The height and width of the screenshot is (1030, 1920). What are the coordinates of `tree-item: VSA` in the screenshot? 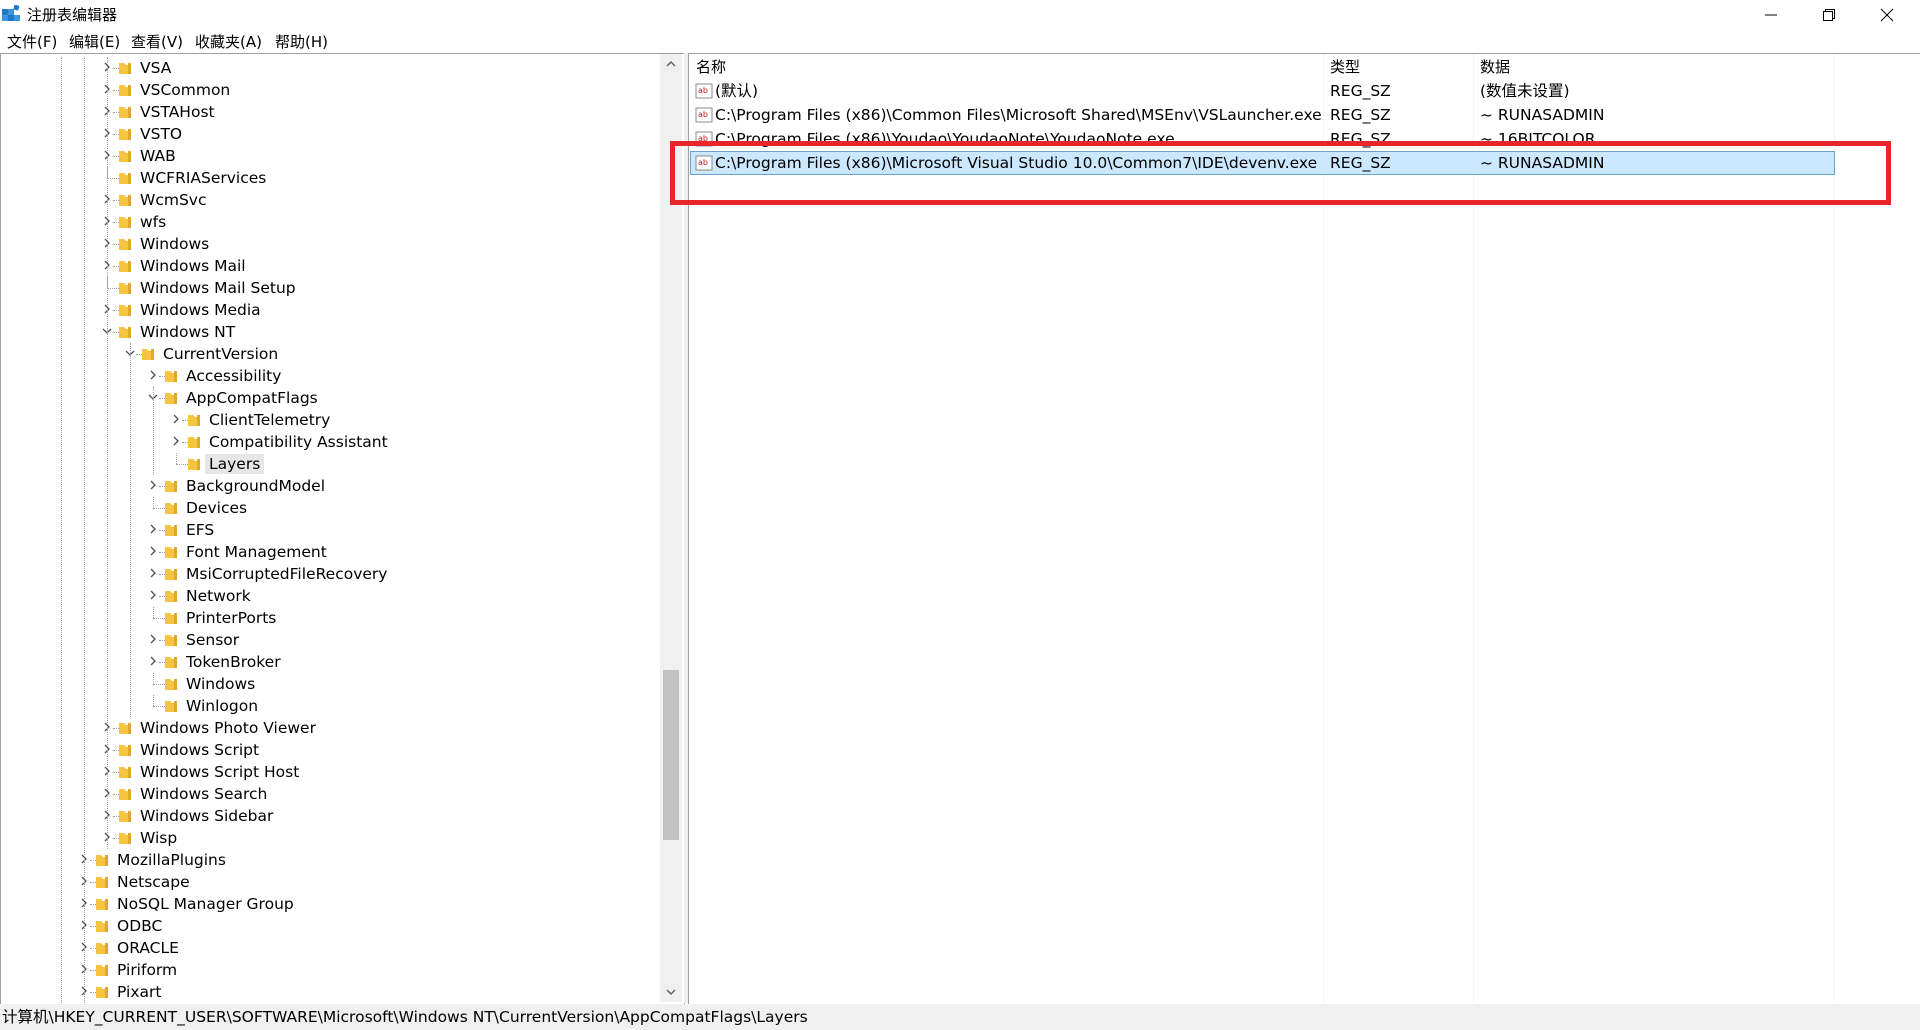 It's located at (331, 68).